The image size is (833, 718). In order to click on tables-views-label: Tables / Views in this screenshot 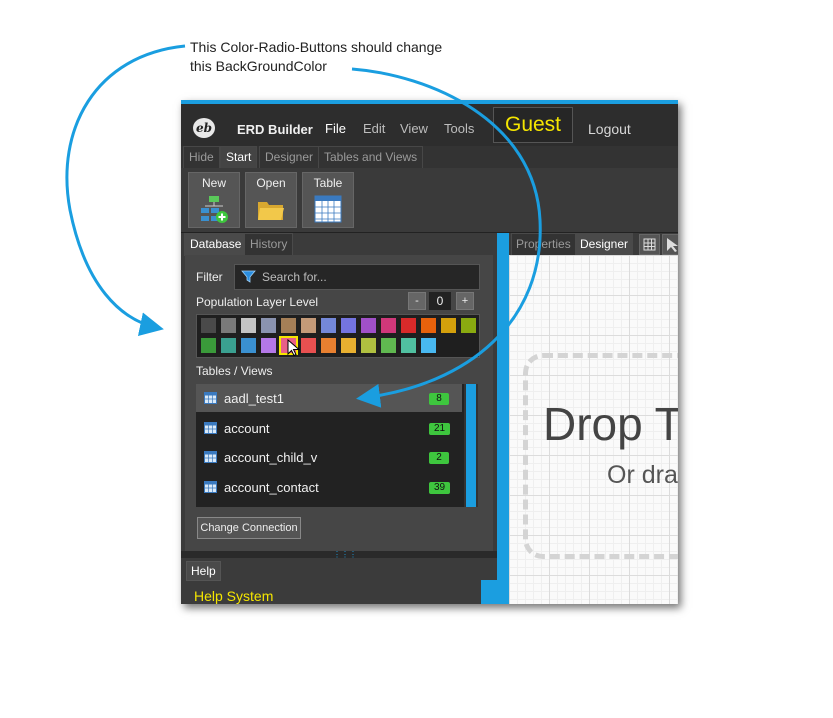, I will do `click(234, 371)`.